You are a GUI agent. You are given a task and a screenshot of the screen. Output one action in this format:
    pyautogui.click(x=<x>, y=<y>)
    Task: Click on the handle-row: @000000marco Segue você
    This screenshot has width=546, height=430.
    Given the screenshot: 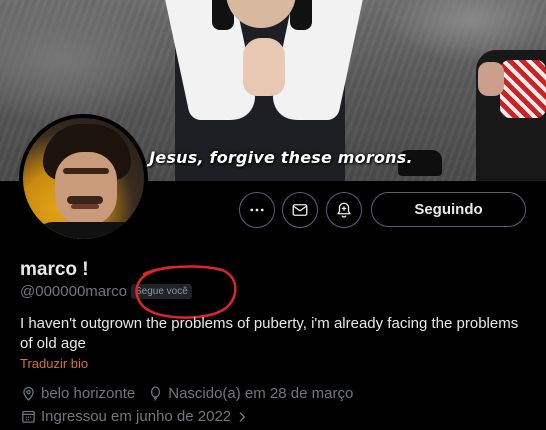 What is the action you would take?
    pyautogui.click(x=106, y=291)
    